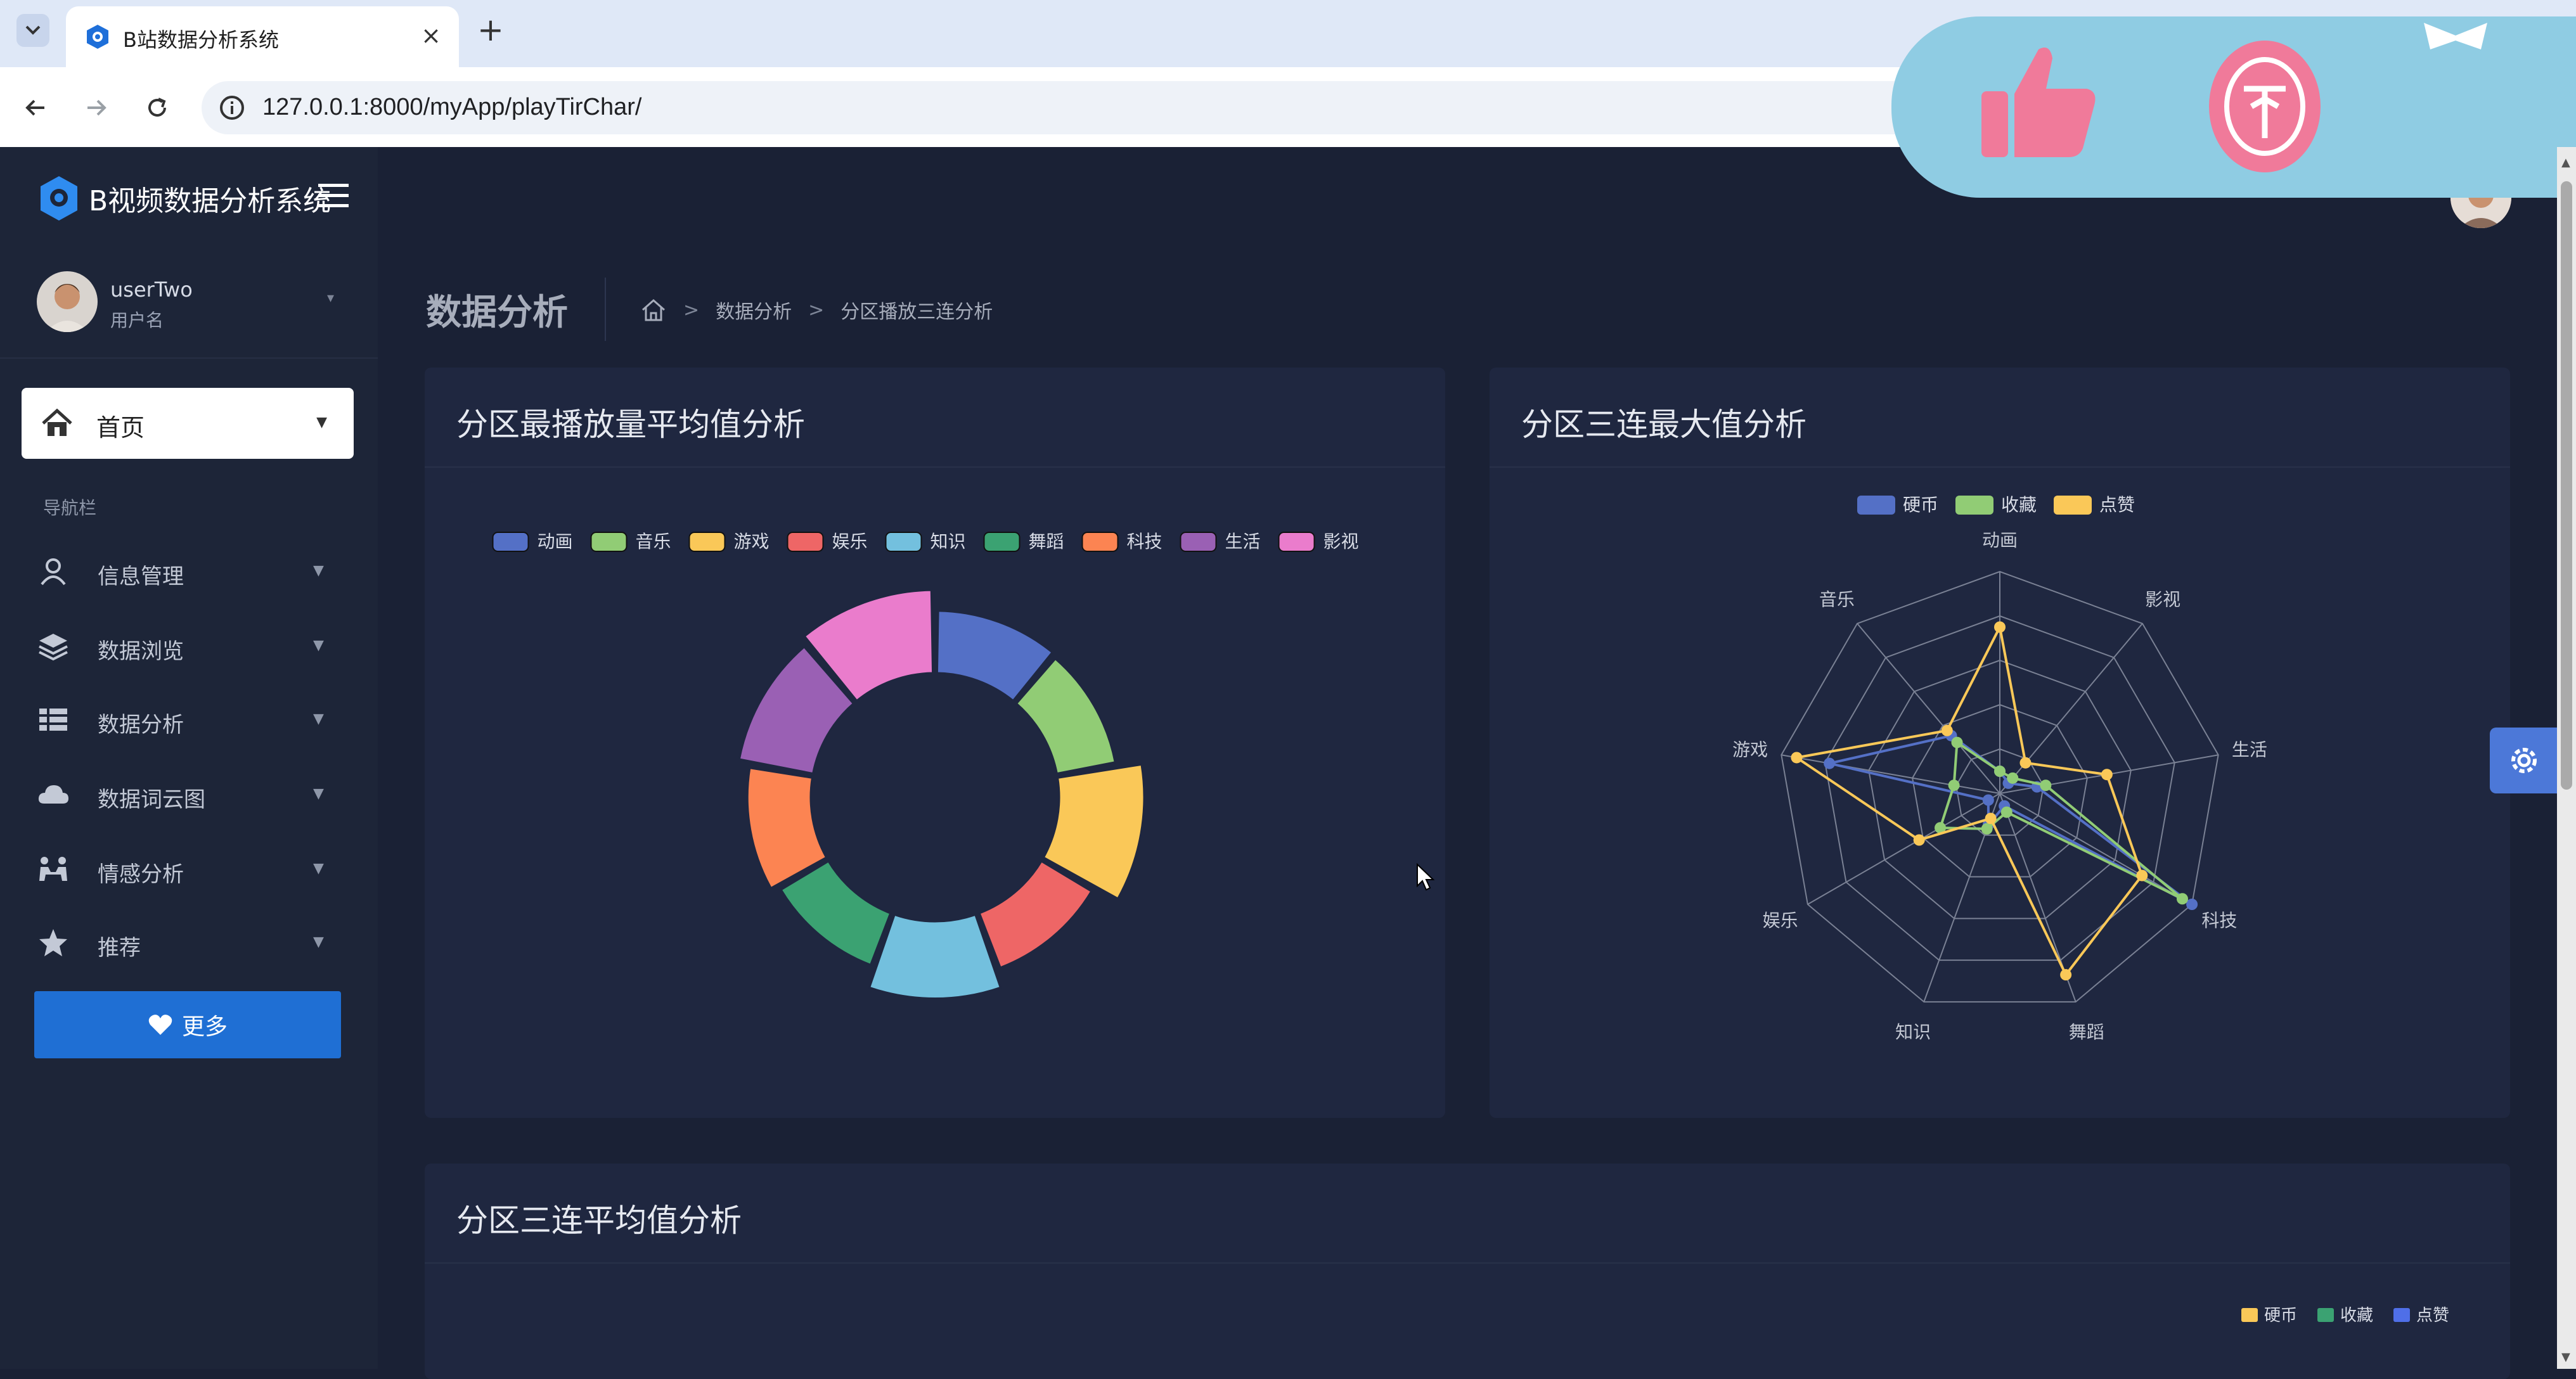  What do you see at coordinates (2000, 540) in the screenshot?
I see `radar-indicator-label: 动画` at bounding box center [2000, 540].